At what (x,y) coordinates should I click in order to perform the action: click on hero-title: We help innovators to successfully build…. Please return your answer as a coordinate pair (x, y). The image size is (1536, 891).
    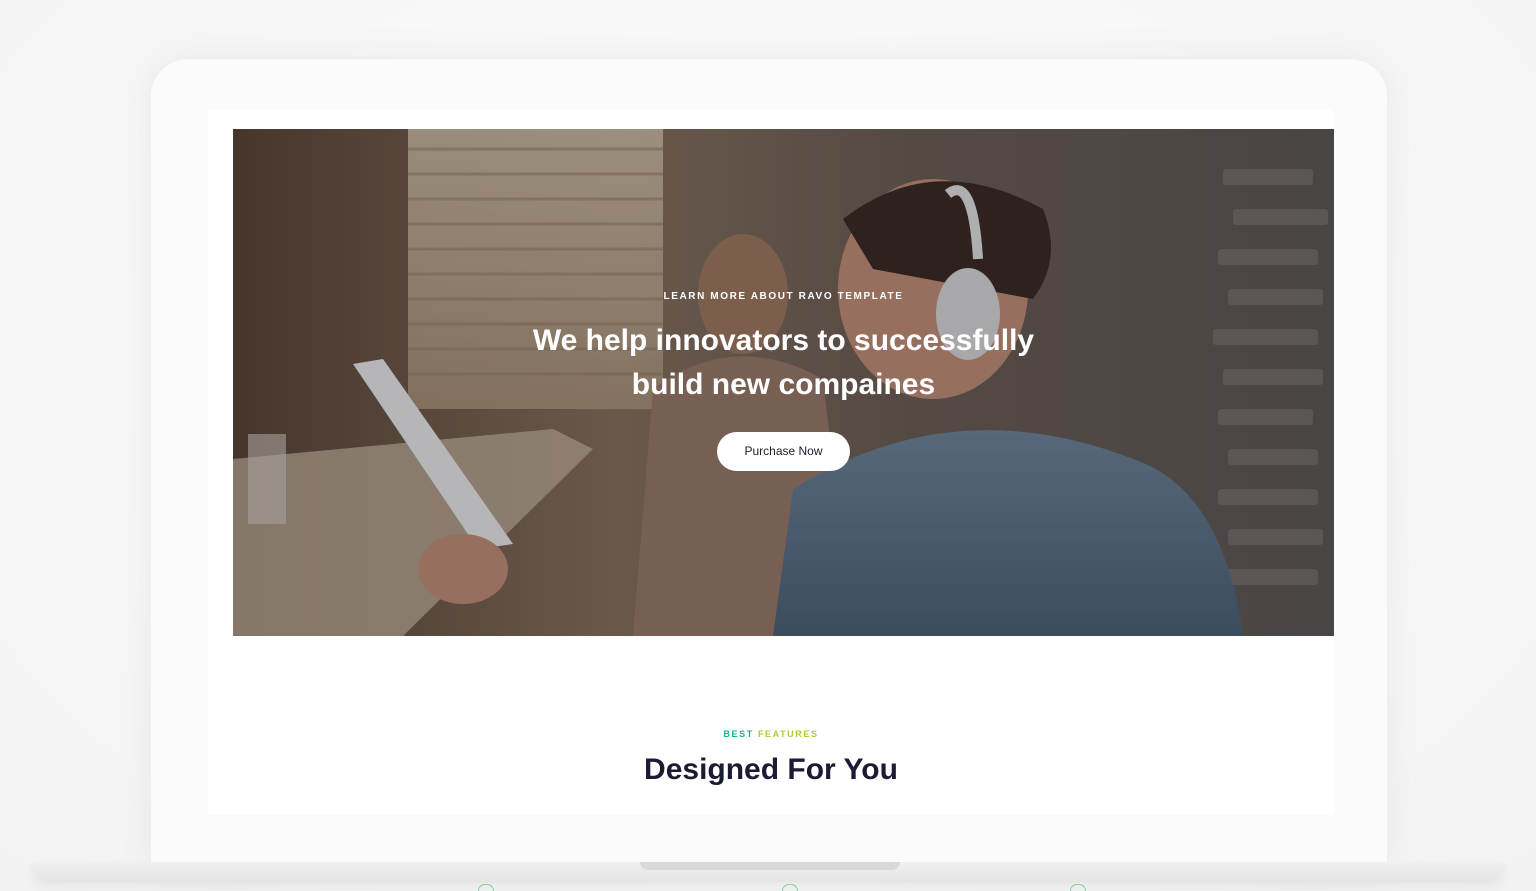
    Looking at the image, I should click on (783, 362).